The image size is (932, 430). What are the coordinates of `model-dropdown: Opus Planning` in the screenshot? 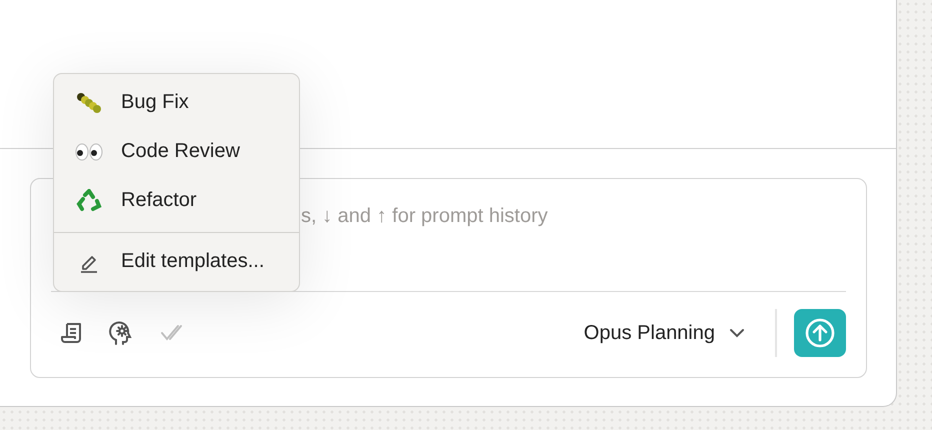 It's located at (664, 333).